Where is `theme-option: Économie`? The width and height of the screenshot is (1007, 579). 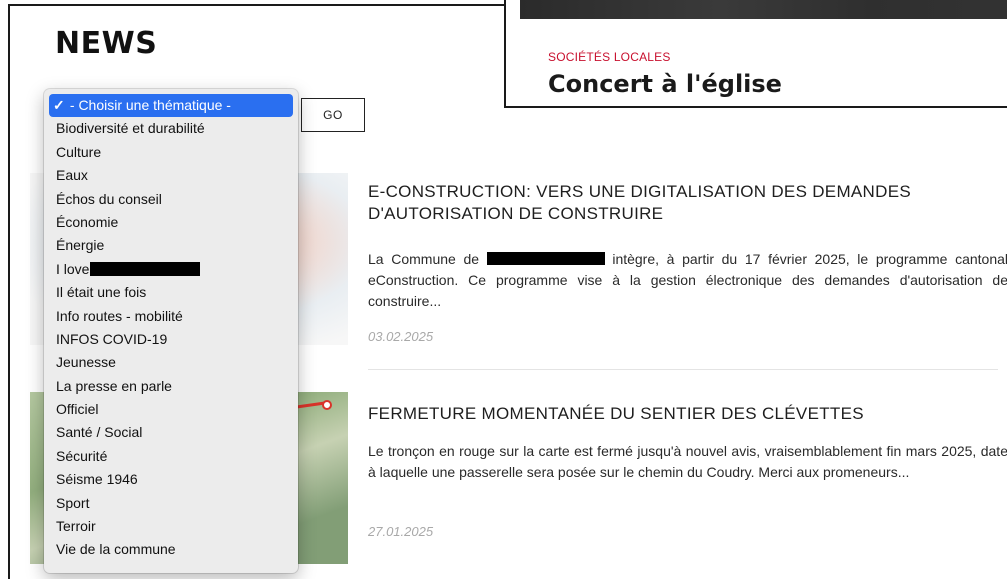 theme-option: Économie is located at coordinates (171, 222).